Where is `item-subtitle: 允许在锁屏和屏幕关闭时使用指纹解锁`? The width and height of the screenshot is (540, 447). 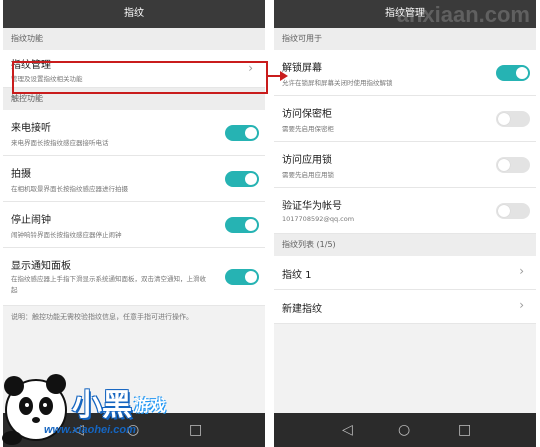 item-subtitle: 允许在锁屏和屏幕关闭时使用指纹解锁 is located at coordinates (337, 83).